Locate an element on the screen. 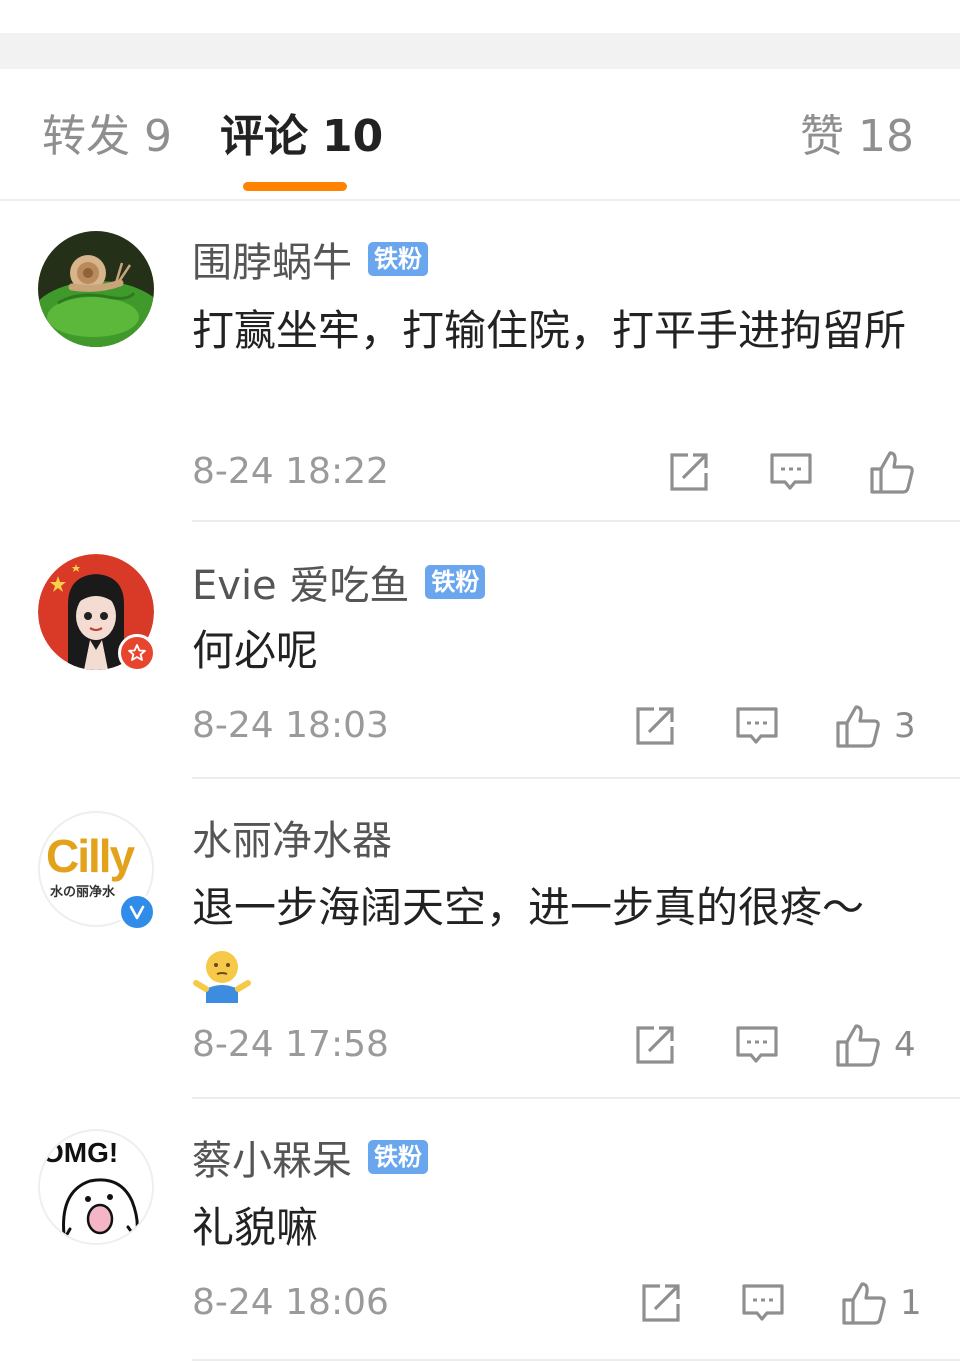  like-button is located at coordinates (898, 472).